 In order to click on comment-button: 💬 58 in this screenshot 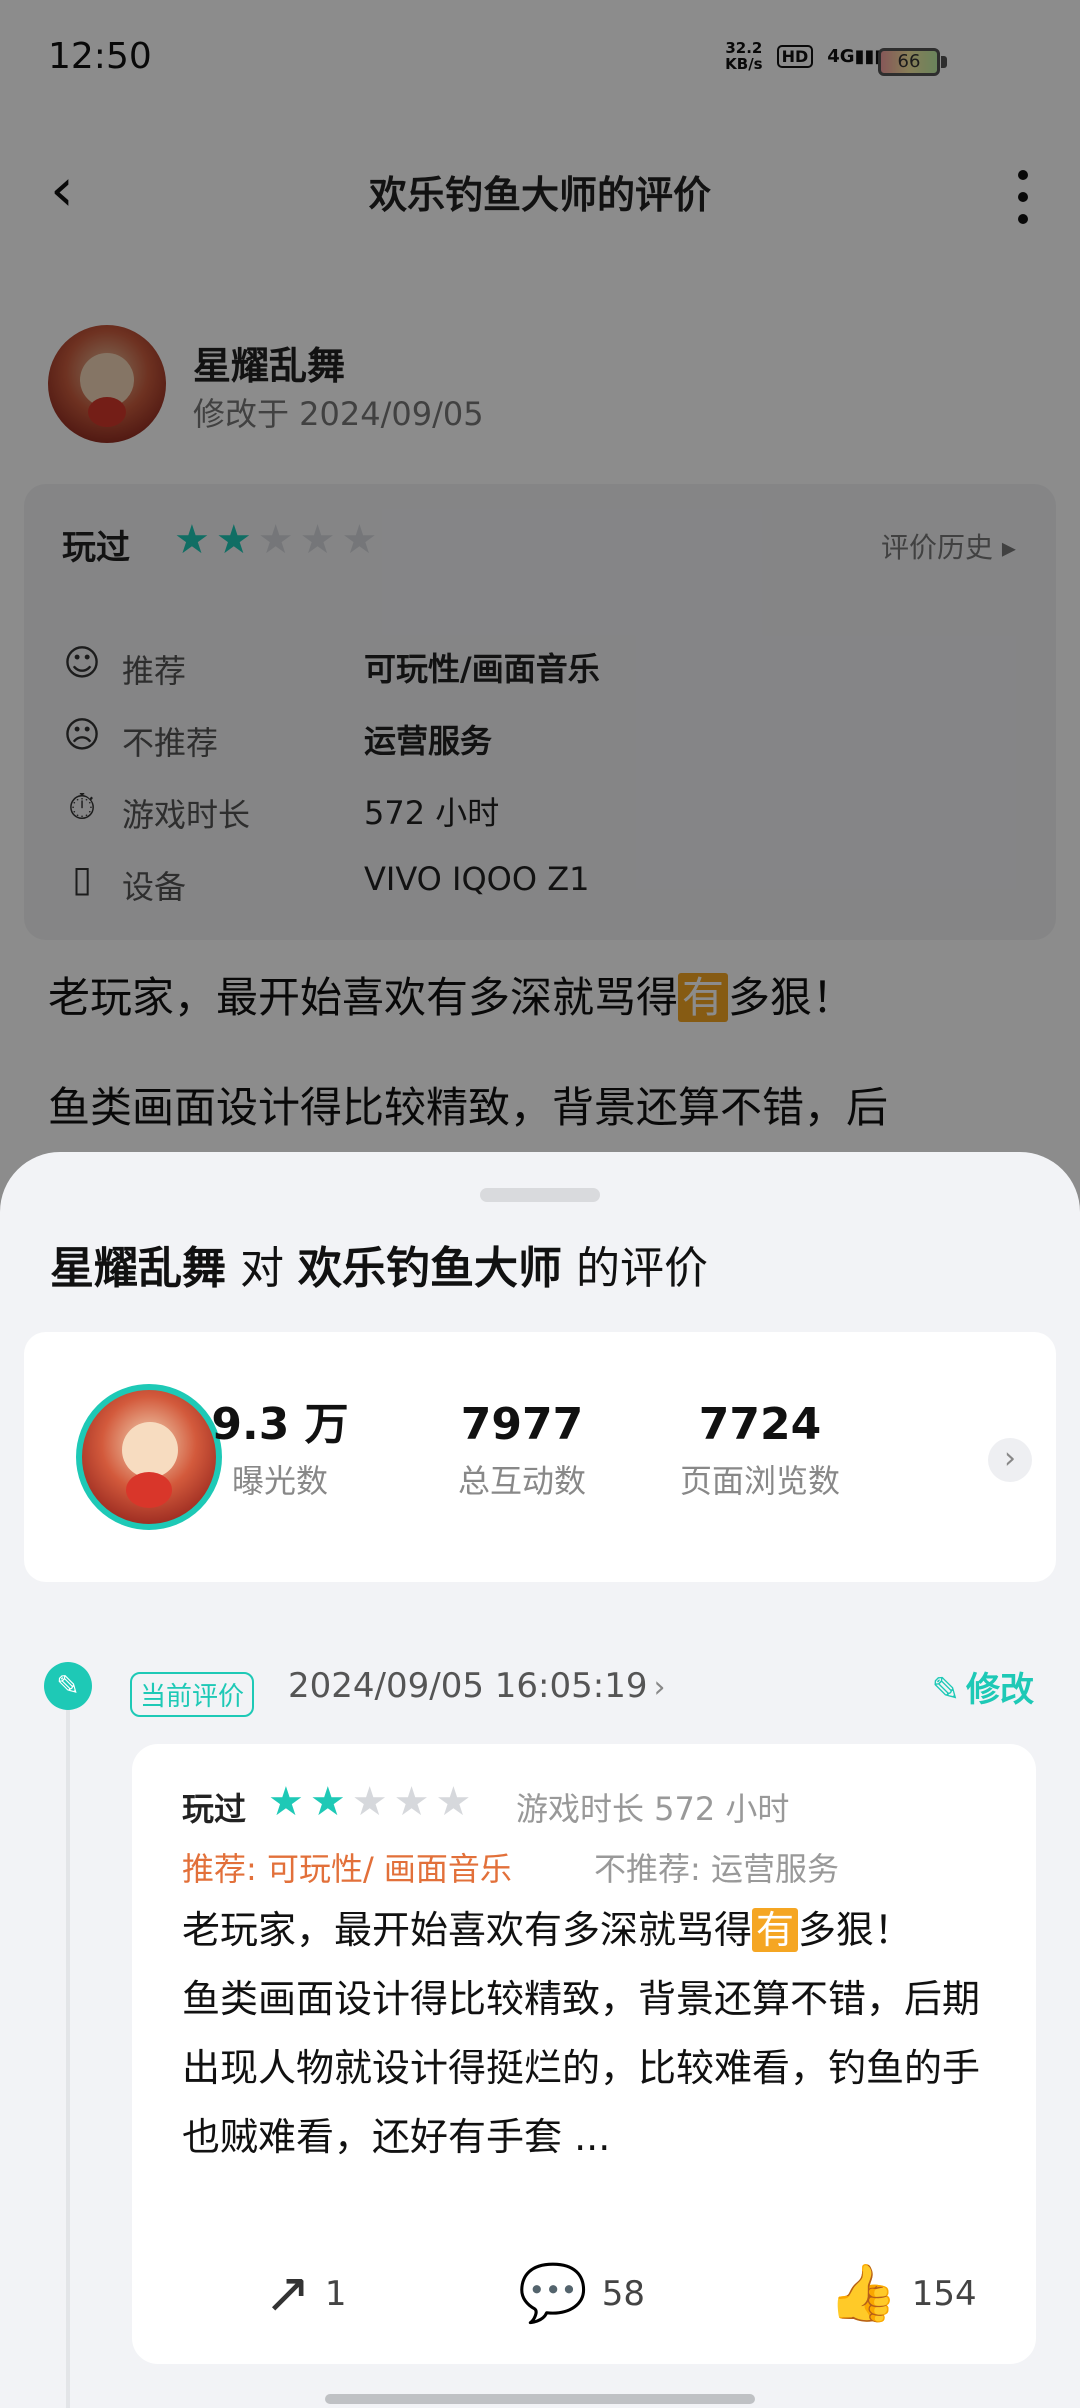, I will do `click(581, 2294)`.